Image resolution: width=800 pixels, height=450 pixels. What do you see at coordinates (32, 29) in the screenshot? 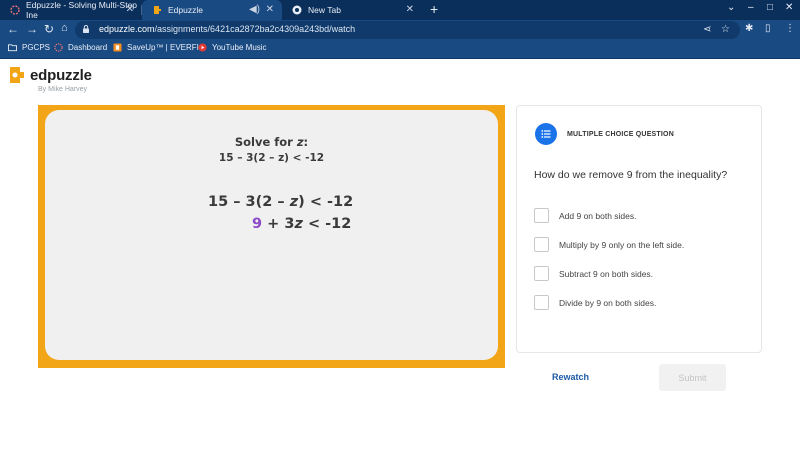
I see `forward-icon: →` at bounding box center [32, 29].